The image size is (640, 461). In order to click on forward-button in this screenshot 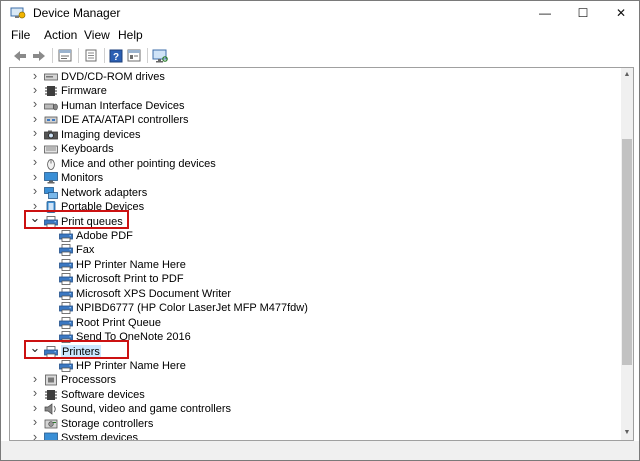, I will do `click(39, 55)`.